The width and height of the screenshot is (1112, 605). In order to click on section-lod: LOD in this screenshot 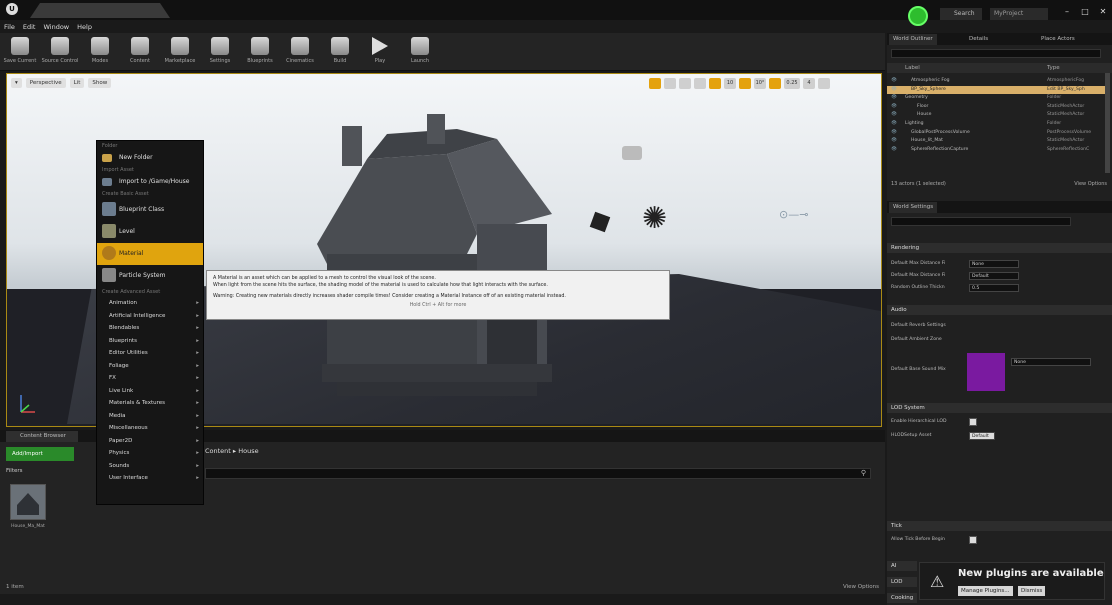, I will do `click(902, 582)`.